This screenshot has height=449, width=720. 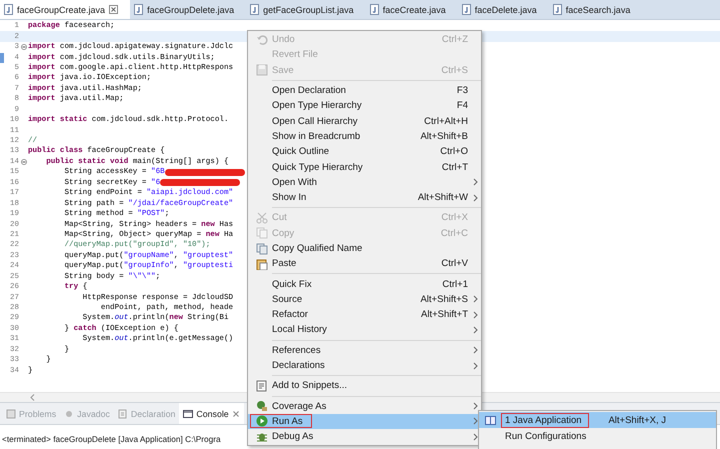 What do you see at coordinates (364, 330) in the screenshot?
I see `menu-item: Local History` at bounding box center [364, 330].